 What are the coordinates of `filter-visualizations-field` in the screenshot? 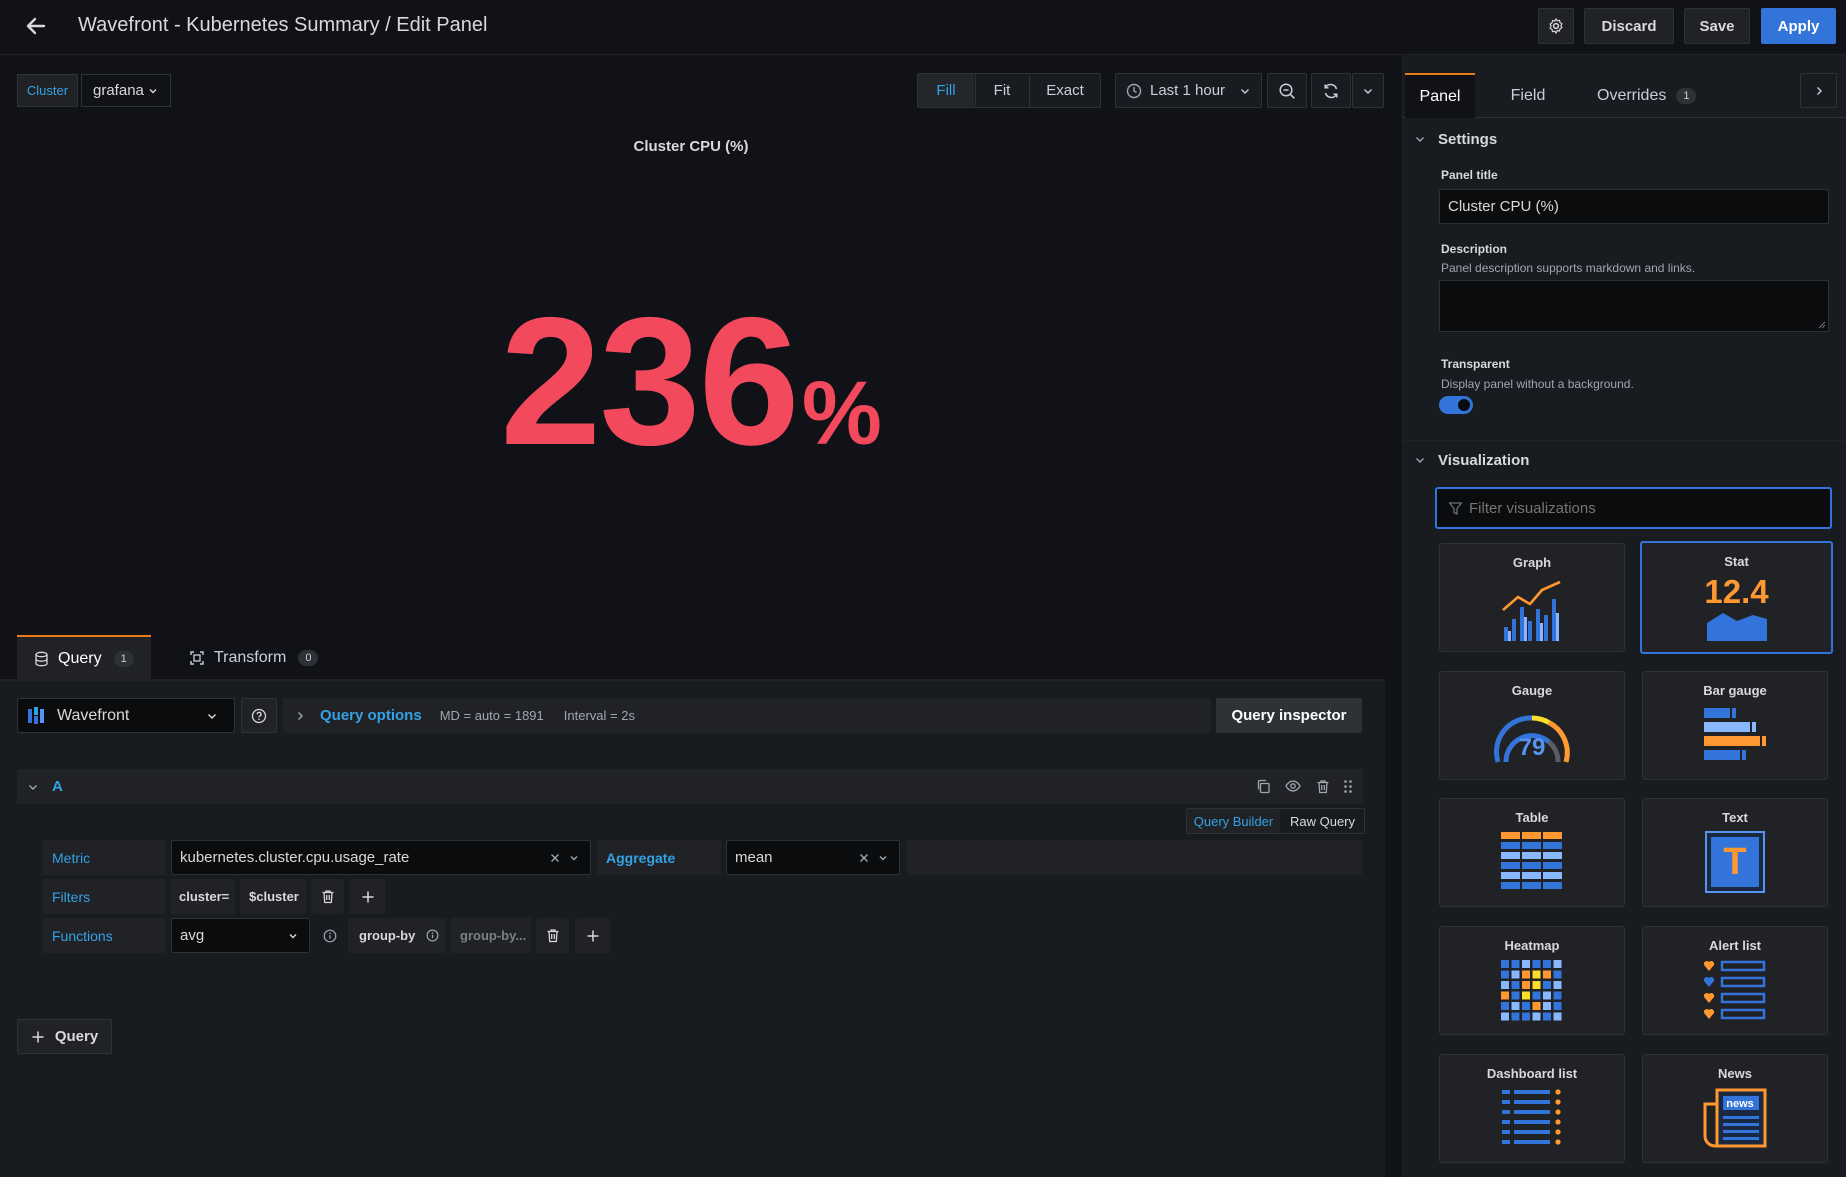 It's located at (1634, 508).